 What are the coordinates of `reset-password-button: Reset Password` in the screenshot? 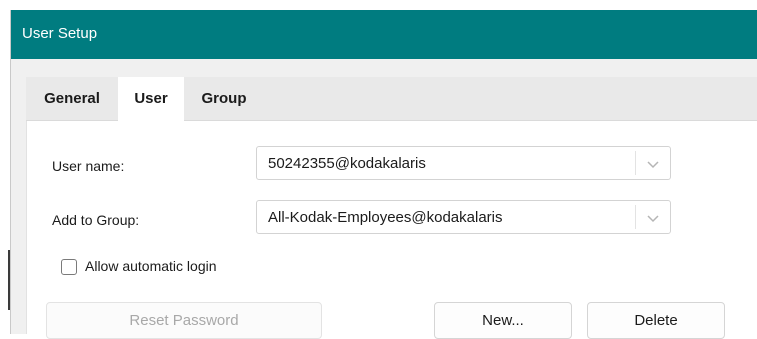 It's located at (184, 320).